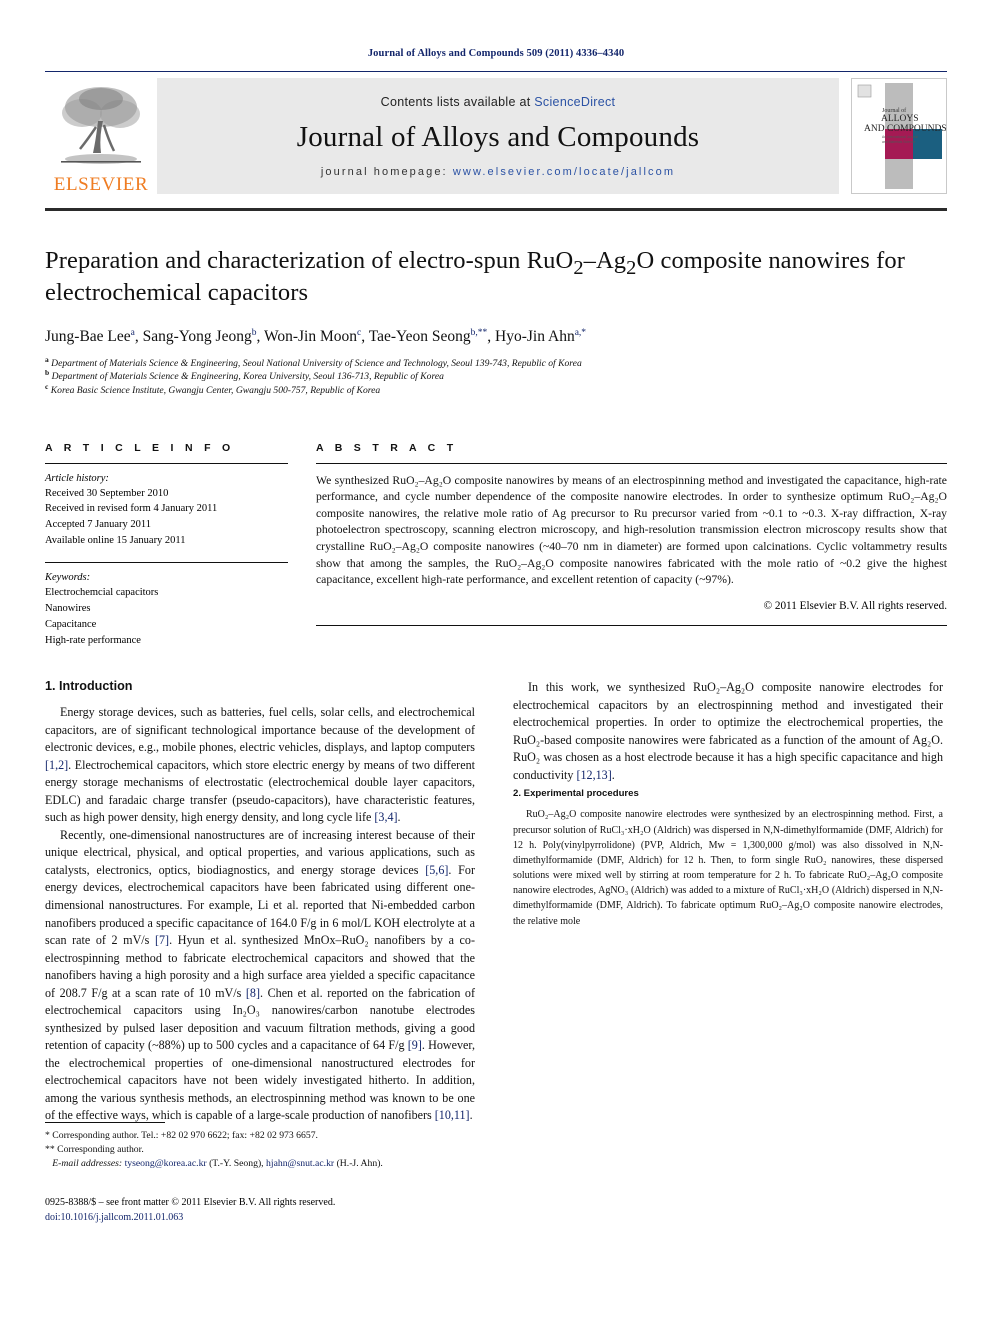 Image resolution: width=992 pixels, height=1323 pixels. Describe the element at coordinates (101, 125) in the screenshot. I see `elsevier-tree-icon` at that location.